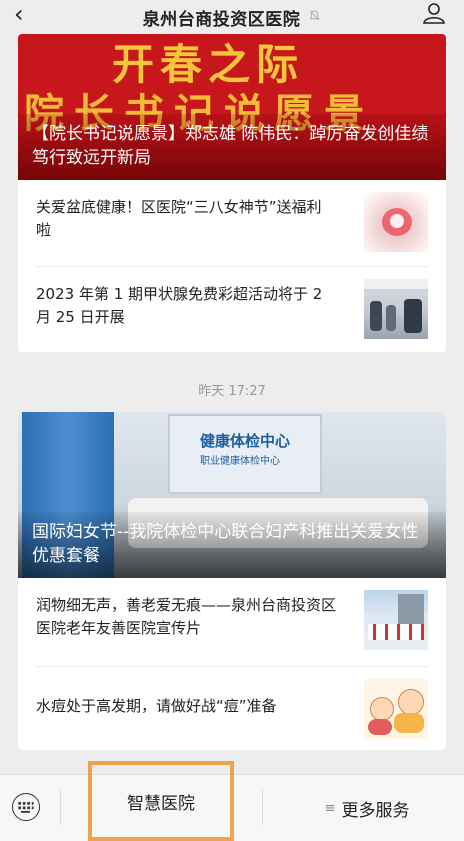  I want to click on hero-caption: 国际妇女节--我院体检中心联合妇产科推出关爱女性优惠套餐, so click(232, 545).